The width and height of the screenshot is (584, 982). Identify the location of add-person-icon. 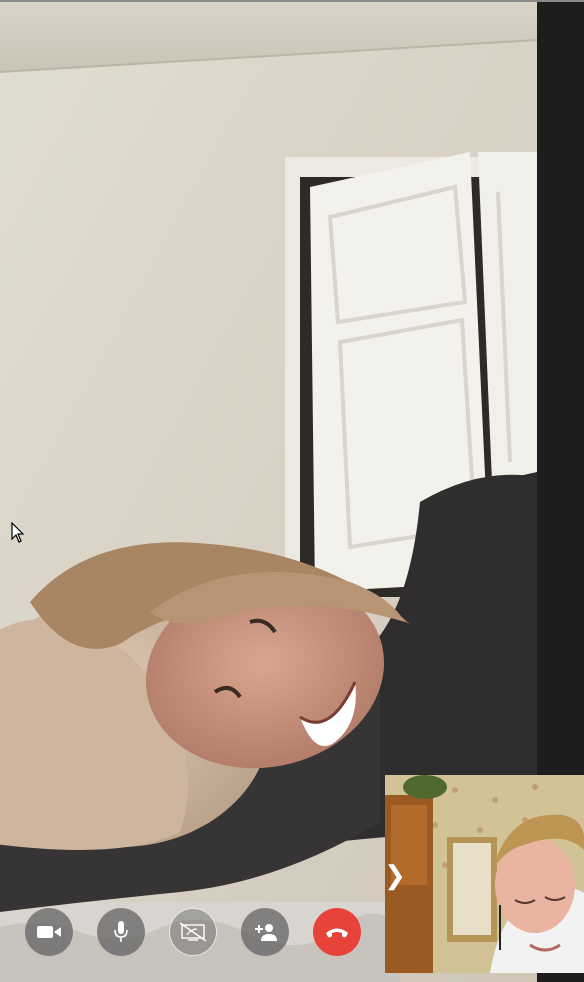
(266, 932).